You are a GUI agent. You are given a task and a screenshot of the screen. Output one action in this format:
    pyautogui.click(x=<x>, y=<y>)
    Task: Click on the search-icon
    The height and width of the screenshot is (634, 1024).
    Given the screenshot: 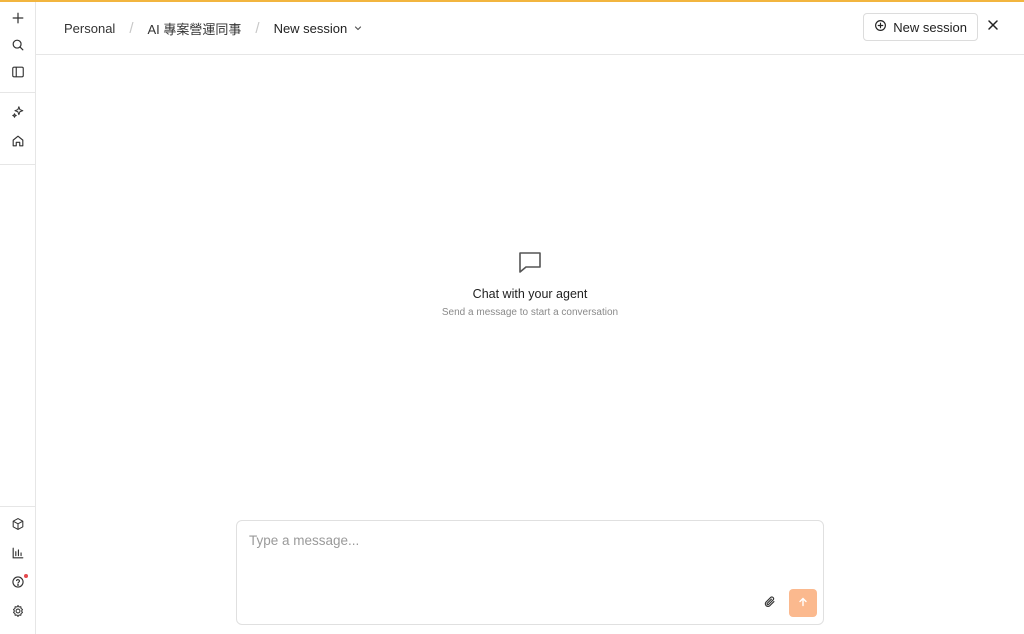 What is the action you would take?
    pyautogui.click(x=18, y=47)
    